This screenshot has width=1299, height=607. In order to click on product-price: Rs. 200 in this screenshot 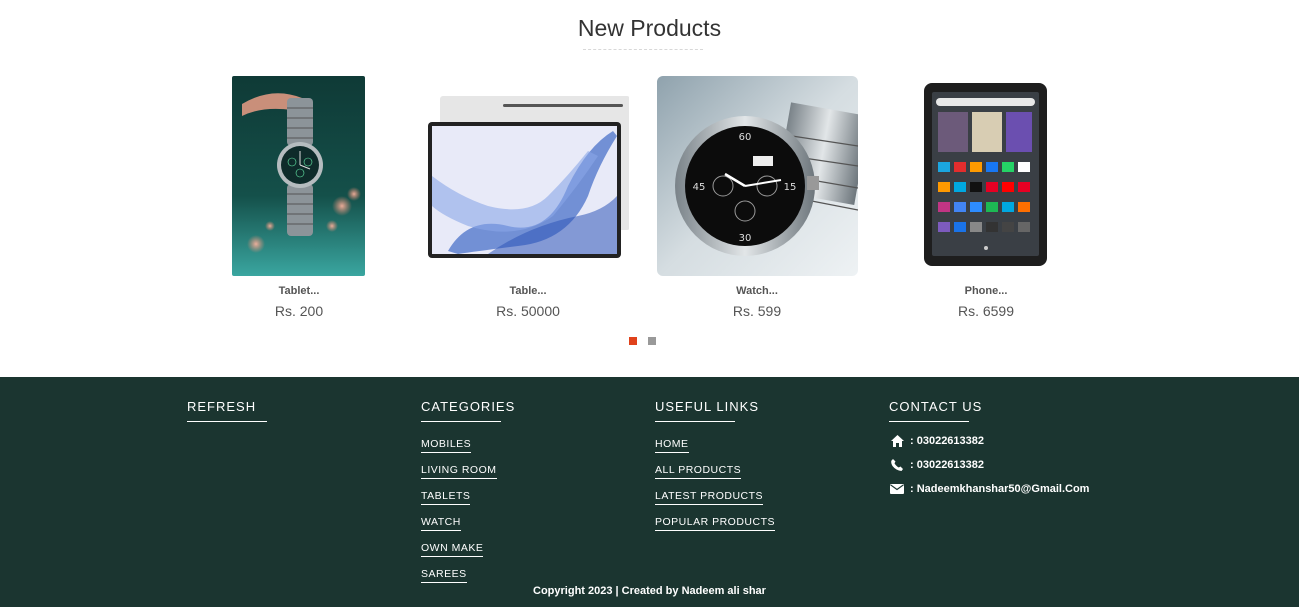, I will do `click(299, 311)`.